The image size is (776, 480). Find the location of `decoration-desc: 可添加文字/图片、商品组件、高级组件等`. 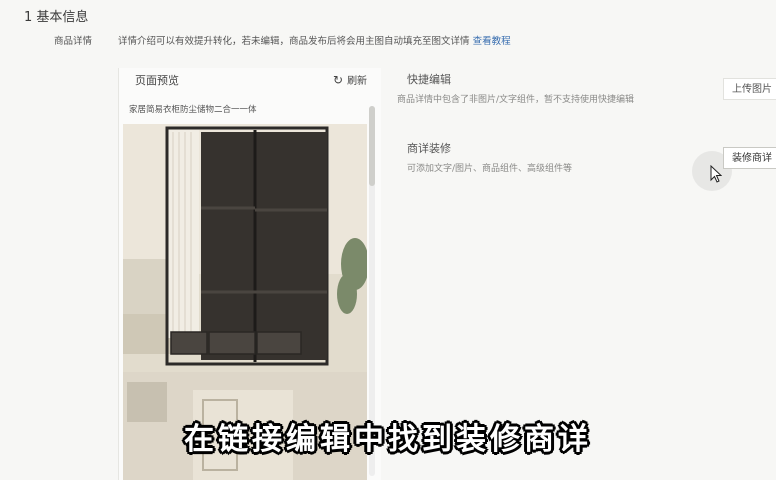

decoration-desc: 可添加文字/图片、商品组件、高级组件等 is located at coordinates (490, 169).